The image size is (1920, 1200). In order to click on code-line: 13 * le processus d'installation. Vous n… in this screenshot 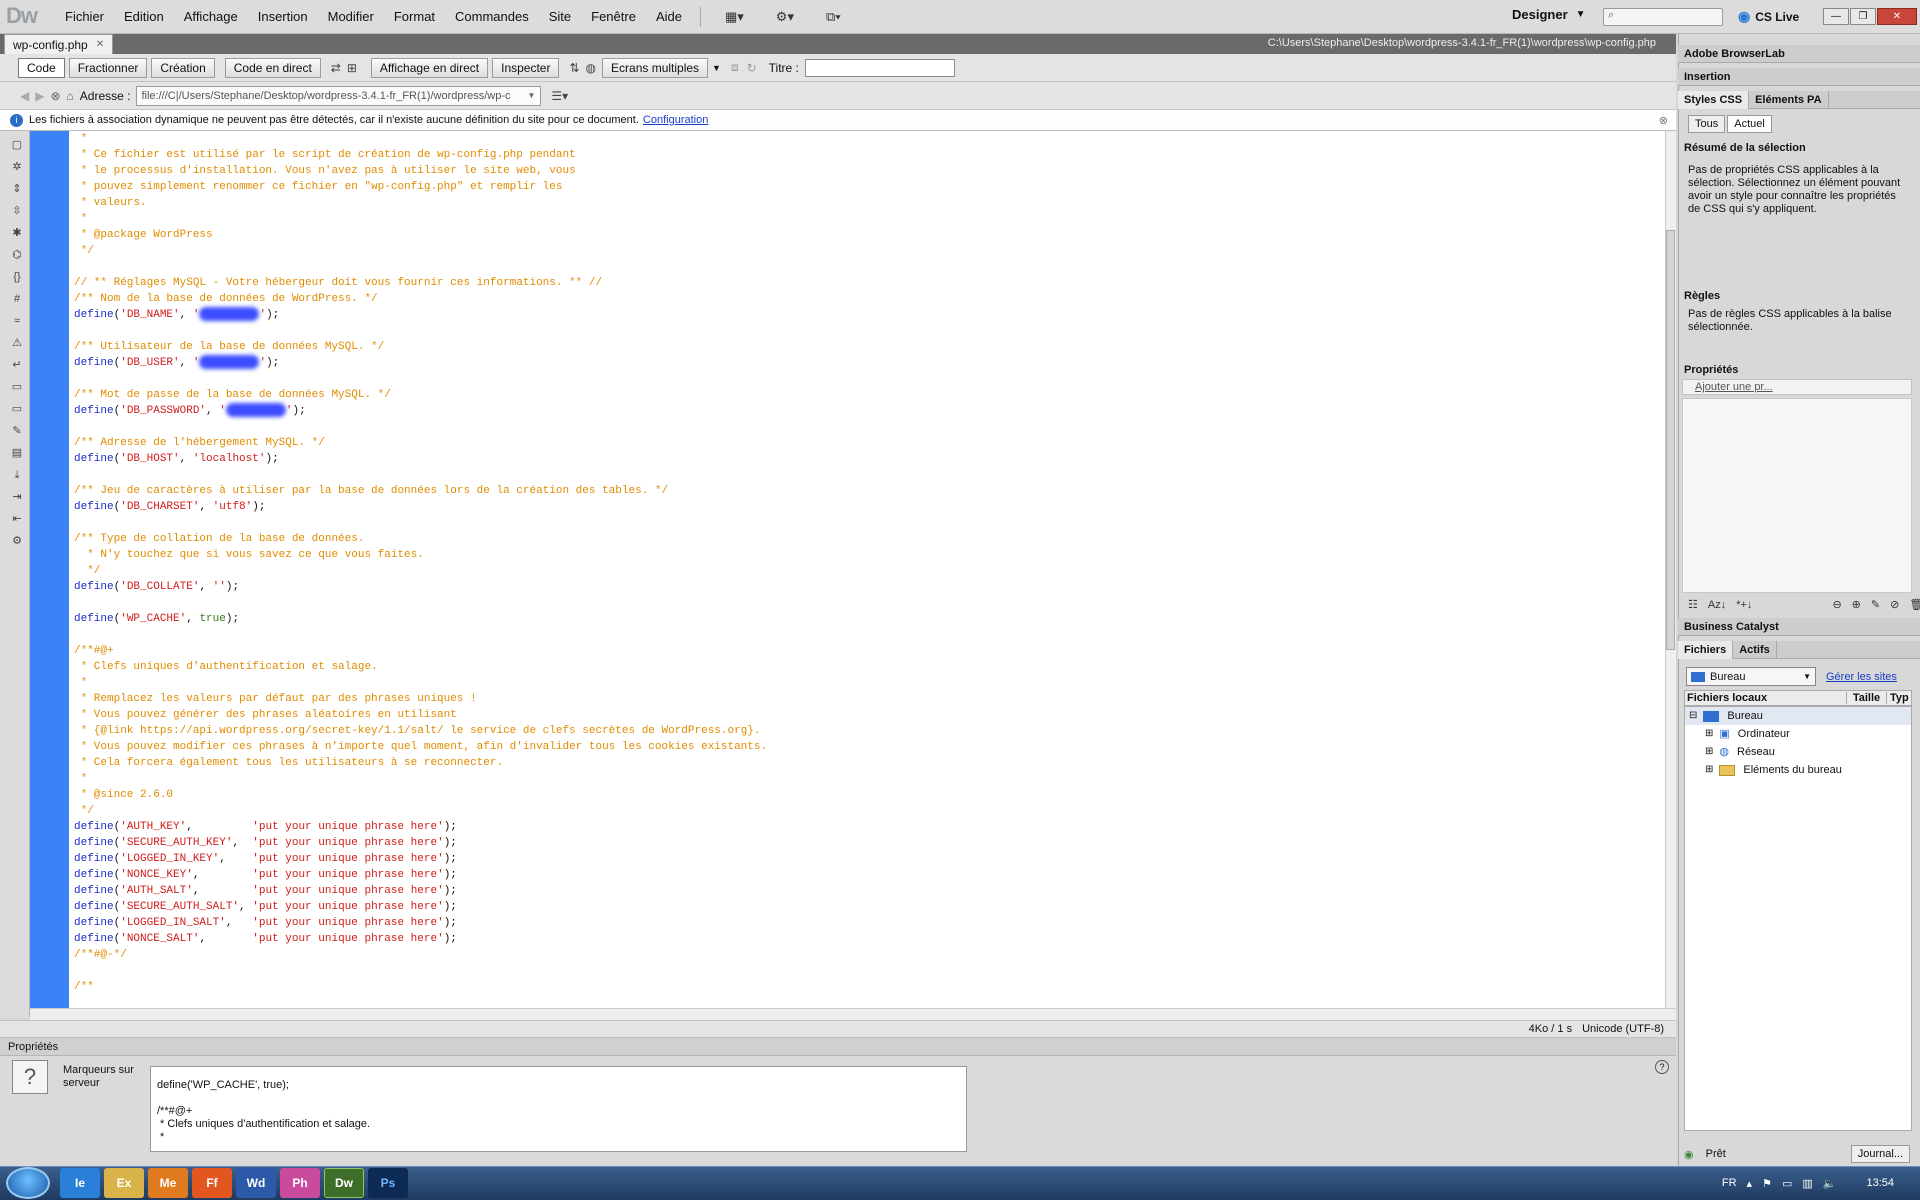, I will do `click(867, 171)`.